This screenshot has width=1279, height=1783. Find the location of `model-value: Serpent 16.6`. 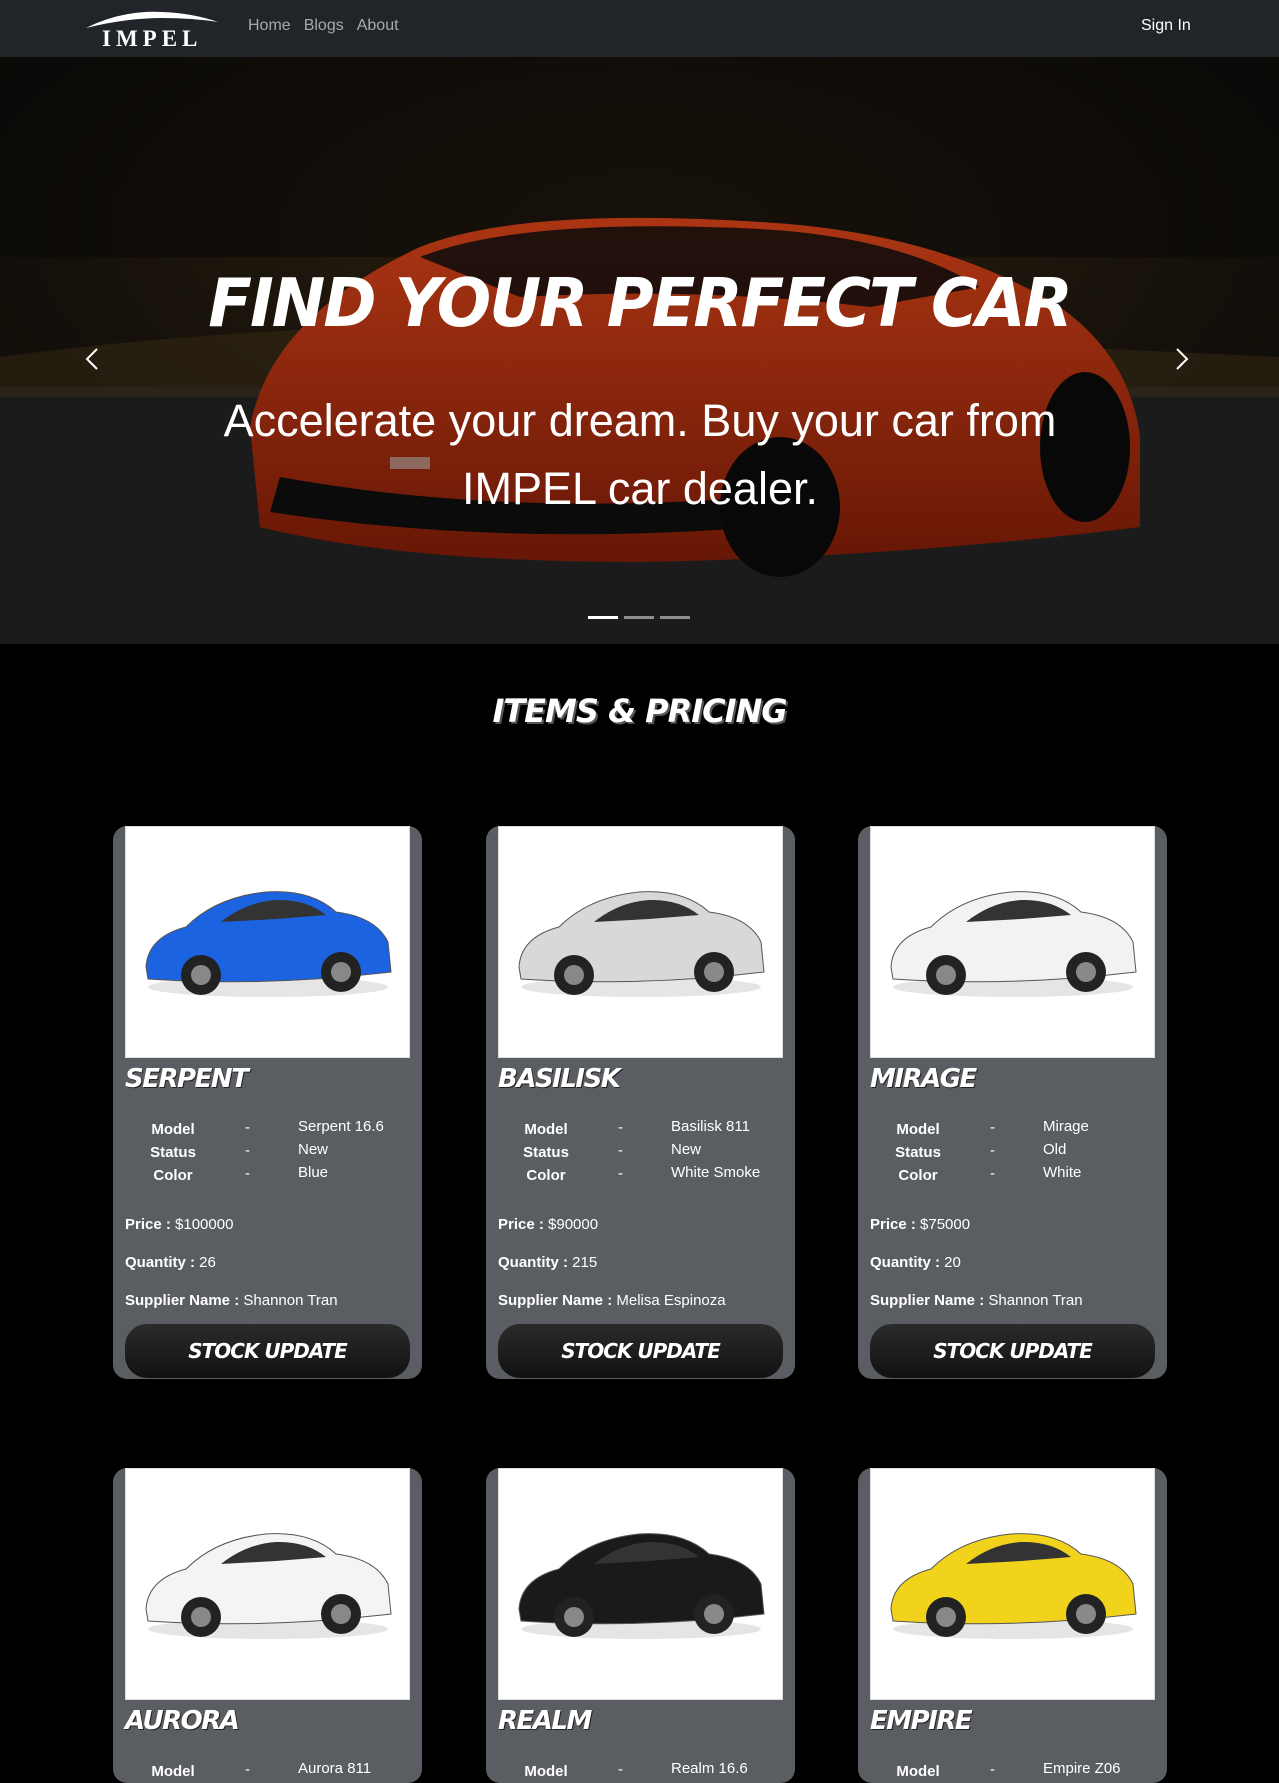

model-value: Serpent 16.6 is located at coordinates (341, 1126).